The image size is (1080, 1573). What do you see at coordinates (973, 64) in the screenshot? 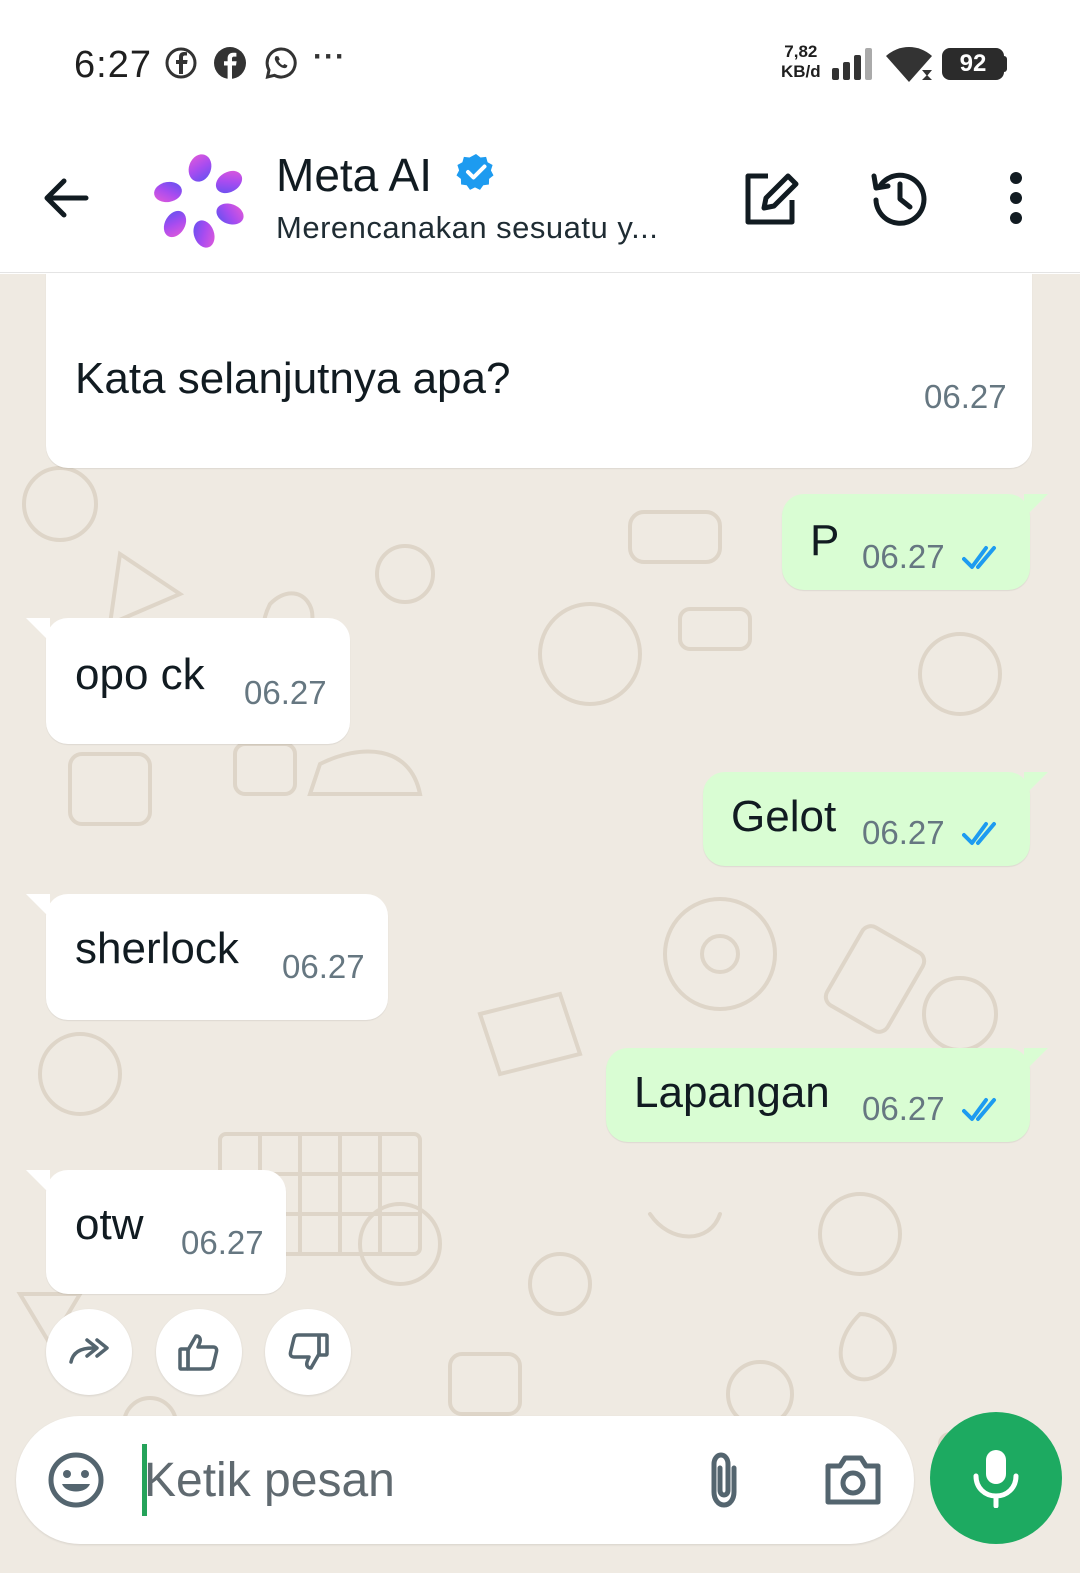
I see `battery-icon: 92` at bounding box center [973, 64].